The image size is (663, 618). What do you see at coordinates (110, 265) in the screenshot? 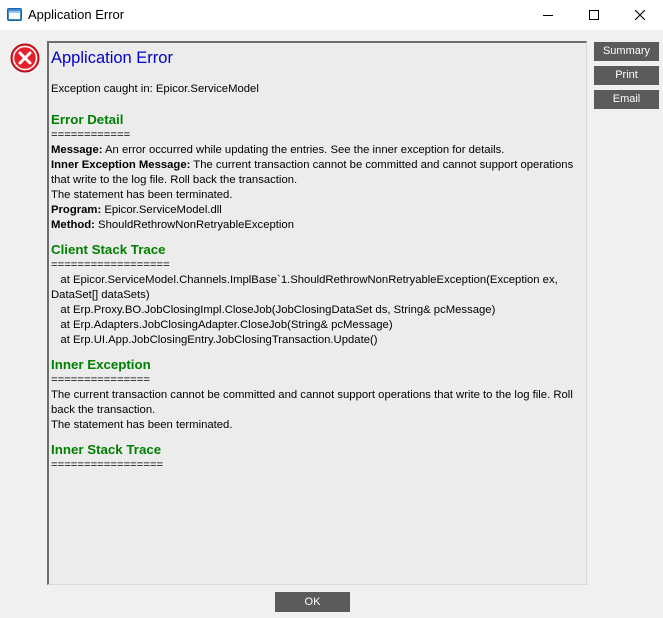
I see `client-stack-rule: ==================` at bounding box center [110, 265].